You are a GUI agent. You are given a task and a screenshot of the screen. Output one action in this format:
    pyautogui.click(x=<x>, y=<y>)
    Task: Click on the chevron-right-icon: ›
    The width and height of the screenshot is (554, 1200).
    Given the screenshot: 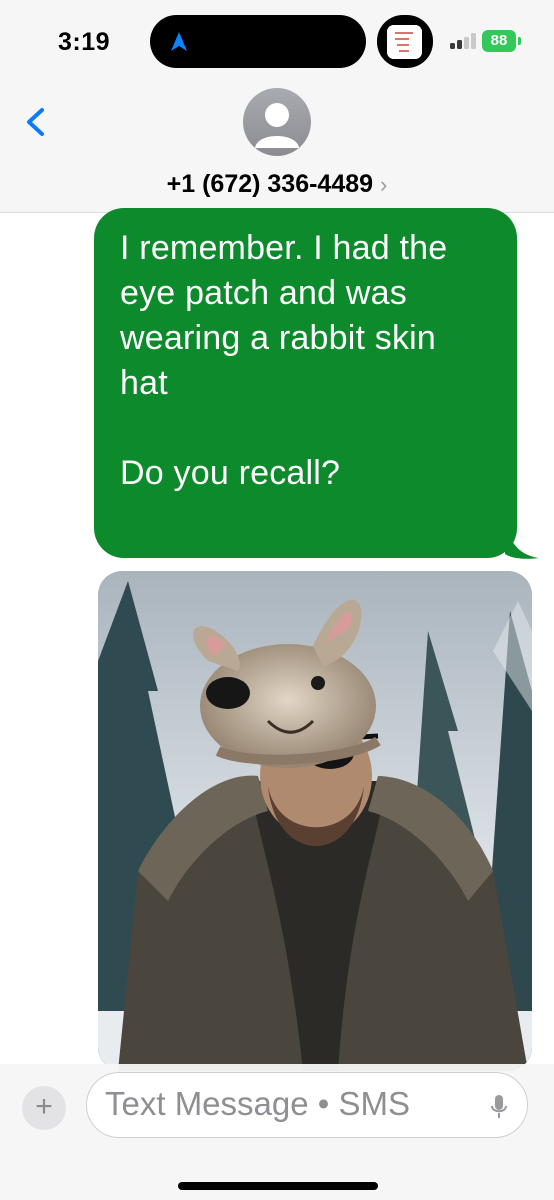 What is the action you would take?
    pyautogui.click(x=384, y=184)
    